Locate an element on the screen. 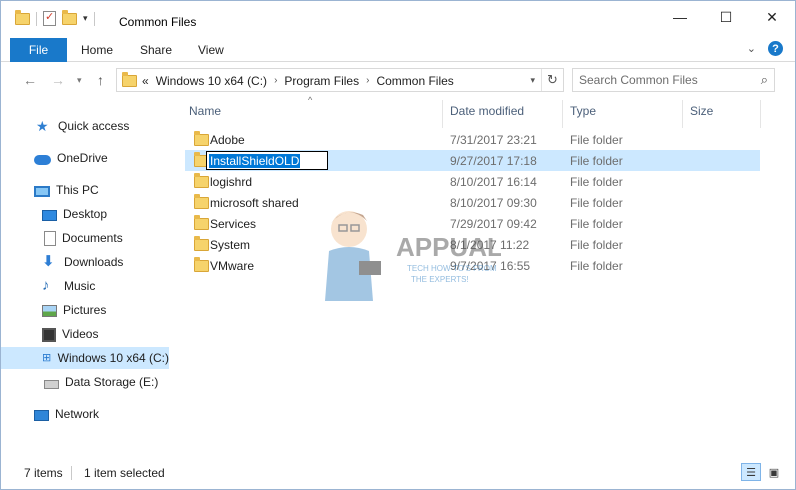 The image size is (796, 490). watermark-brand: APPUALS is located at coordinates (448, 247).